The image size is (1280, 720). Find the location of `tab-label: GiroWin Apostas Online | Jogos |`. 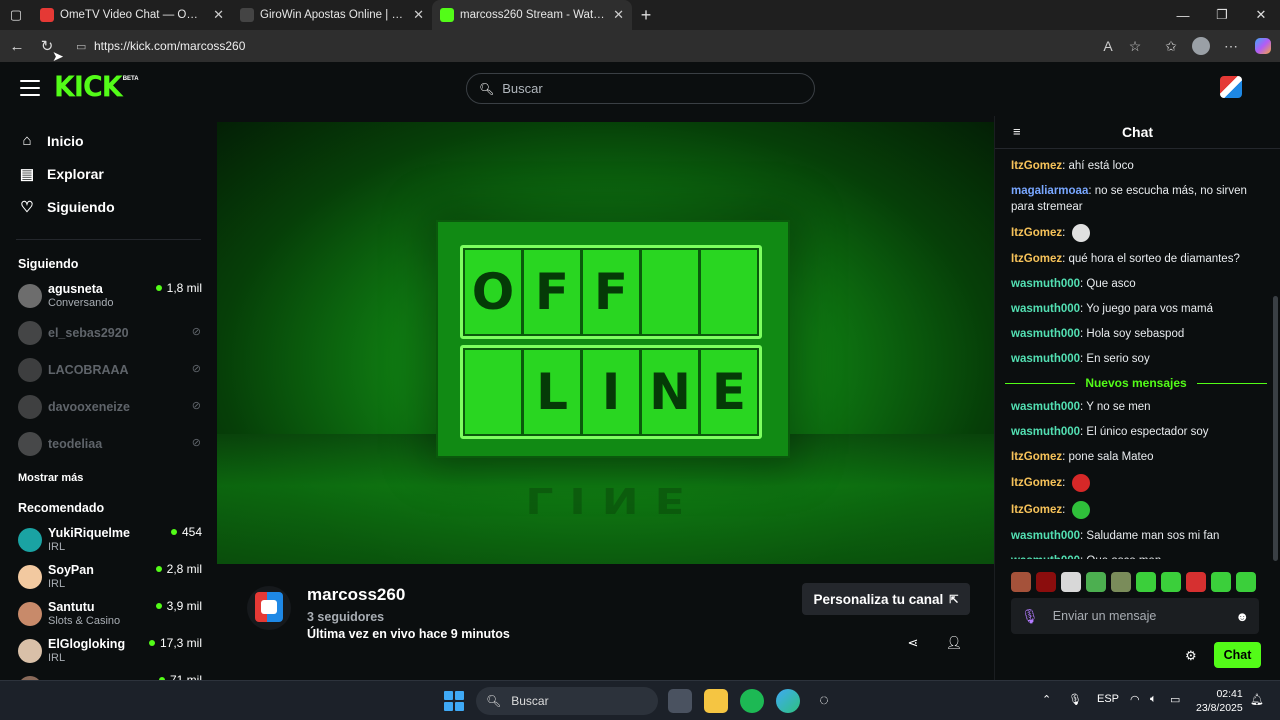

tab-label: GiroWin Apostas Online | Jogos | is located at coordinates (333, 15).